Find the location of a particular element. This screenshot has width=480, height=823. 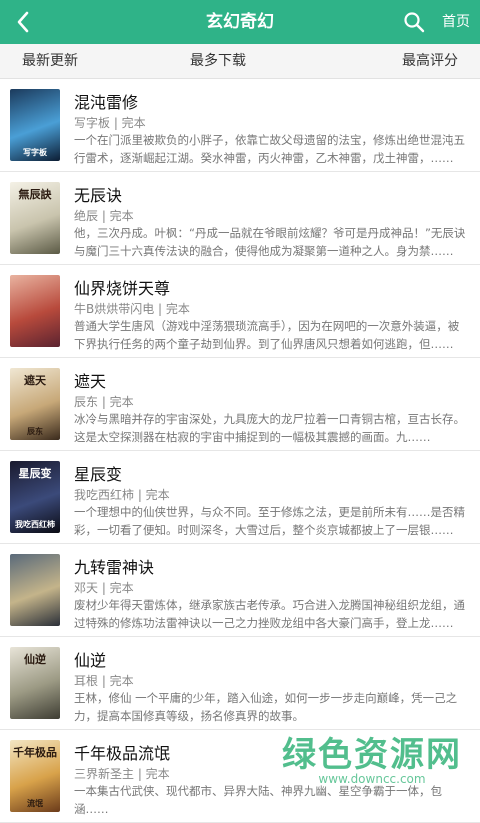

book-cover: 仙逆 is located at coordinates (35, 683).